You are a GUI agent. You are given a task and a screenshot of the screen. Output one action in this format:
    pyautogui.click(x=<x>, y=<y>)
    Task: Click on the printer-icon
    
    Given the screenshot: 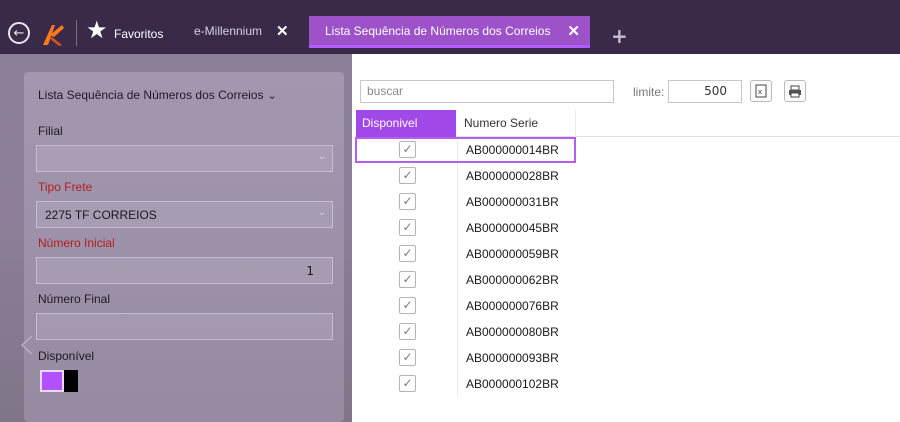 What is the action you would take?
    pyautogui.click(x=795, y=91)
    